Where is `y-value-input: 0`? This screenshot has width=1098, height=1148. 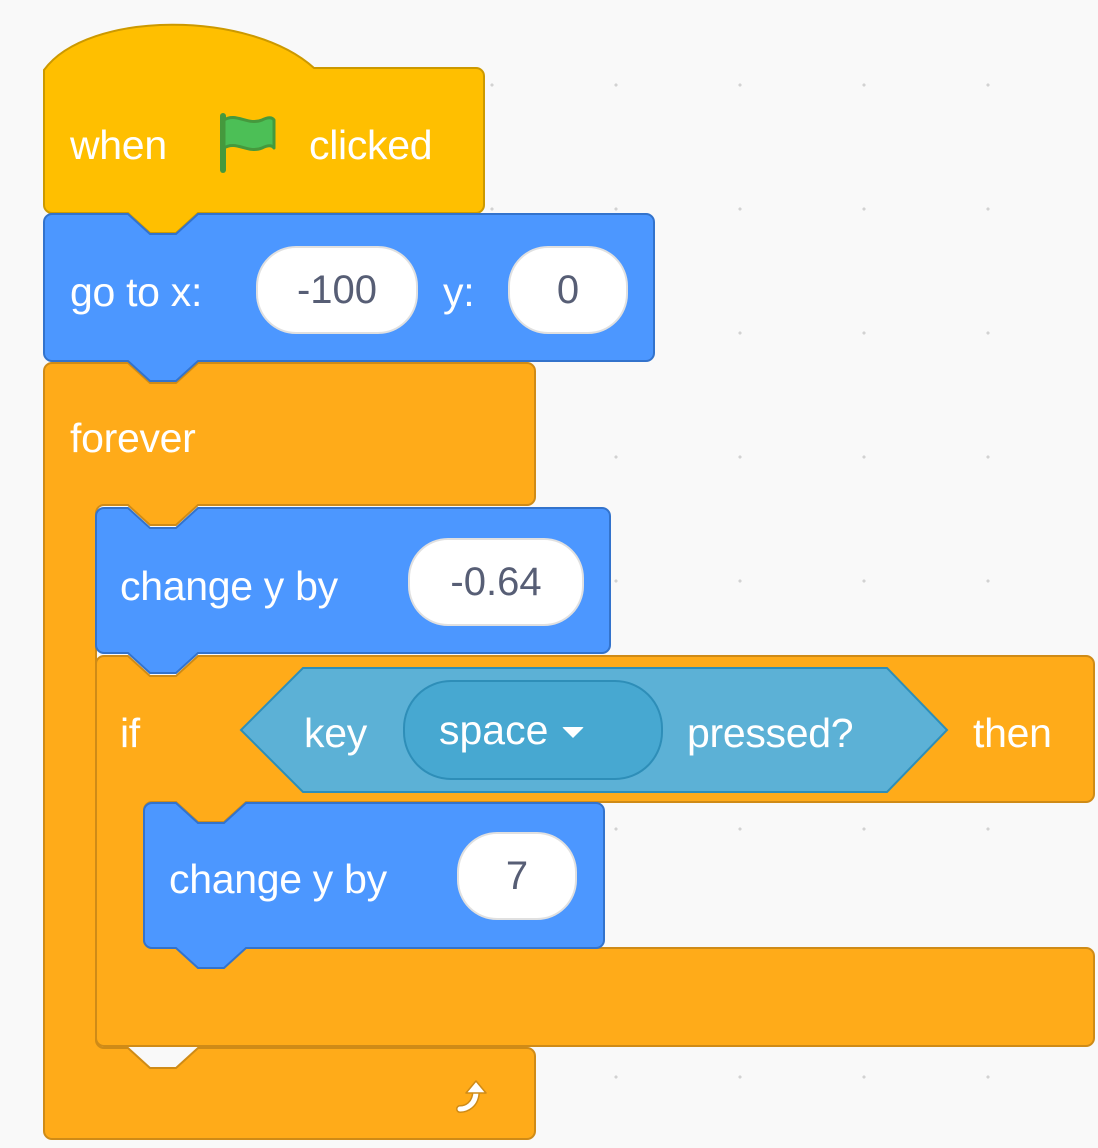 y-value-input: 0 is located at coordinates (568, 290).